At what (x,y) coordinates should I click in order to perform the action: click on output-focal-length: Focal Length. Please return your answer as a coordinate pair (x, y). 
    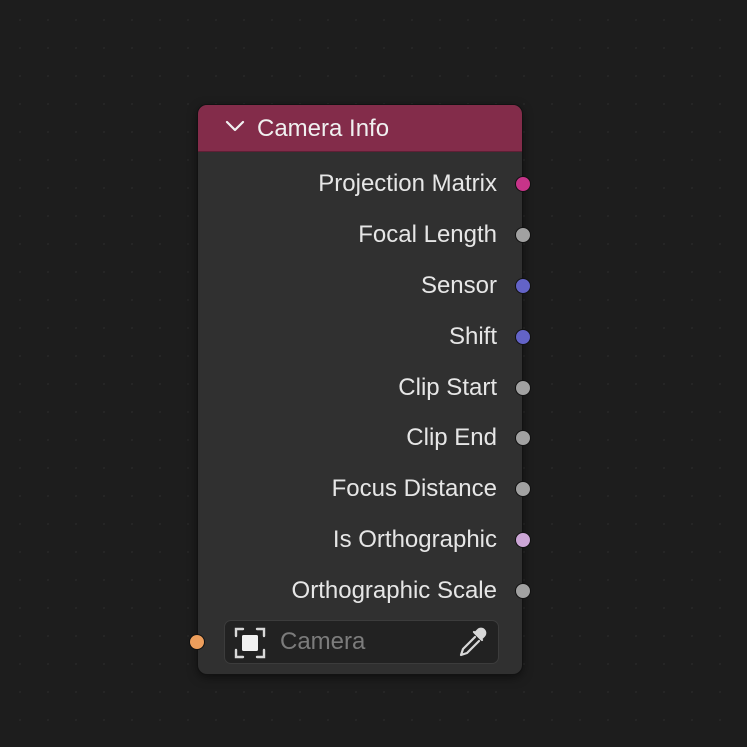
    Looking at the image, I should click on (364, 235).